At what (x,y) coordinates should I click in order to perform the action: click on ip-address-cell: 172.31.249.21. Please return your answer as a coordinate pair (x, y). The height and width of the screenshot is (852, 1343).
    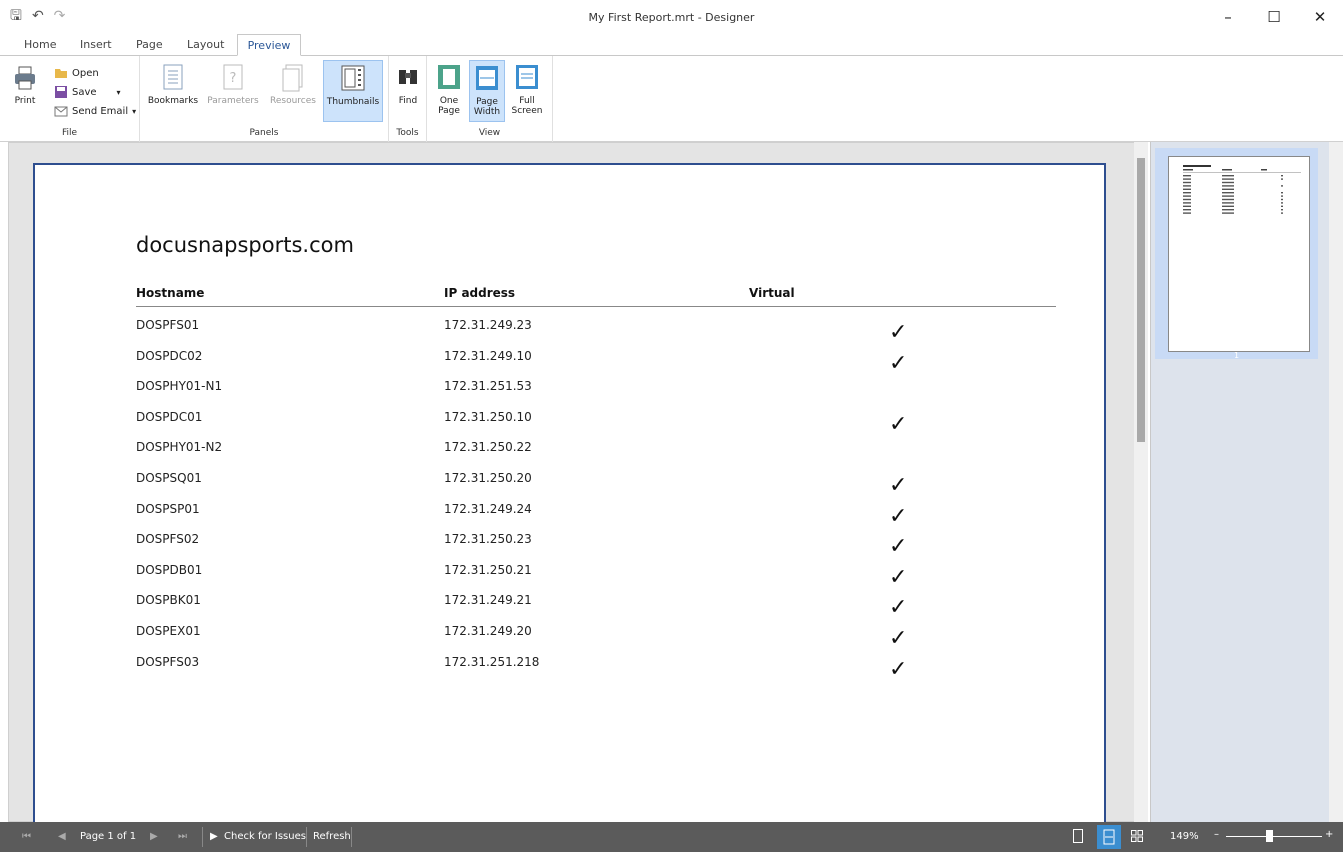
    Looking at the image, I should click on (488, 600).